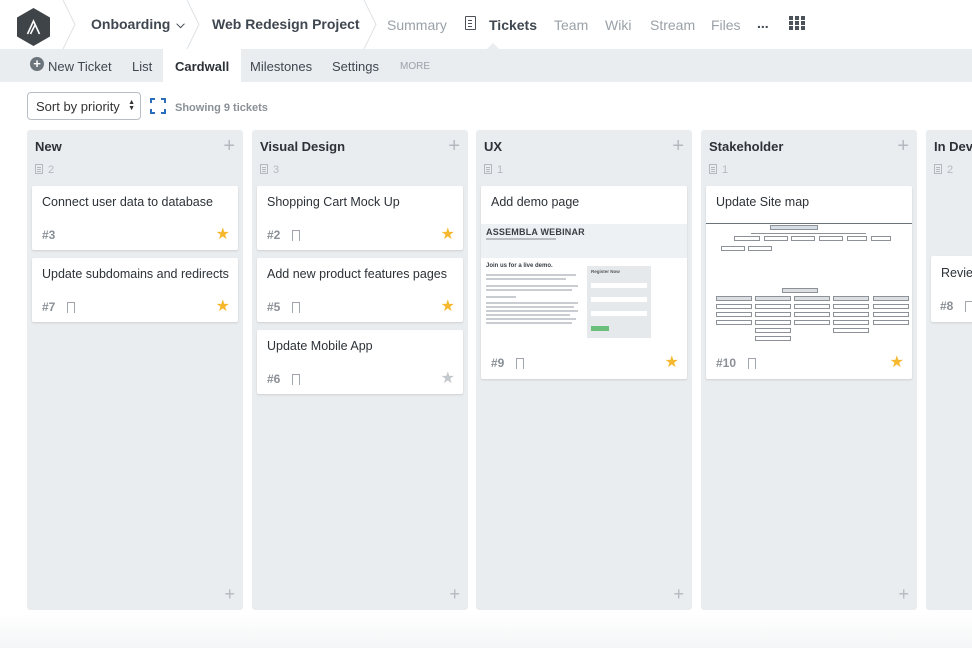 The height and width of the screenshot is (648, 972). Describe the element at coordinates (956, 273) in the screenshot. I see `ticket-title: Review` at that location.